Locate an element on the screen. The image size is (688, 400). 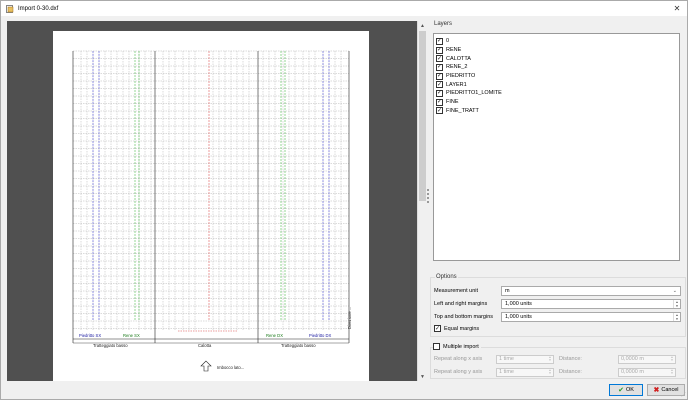
window-title: Import 0-30.dxf is located at coordinates (38, 8).